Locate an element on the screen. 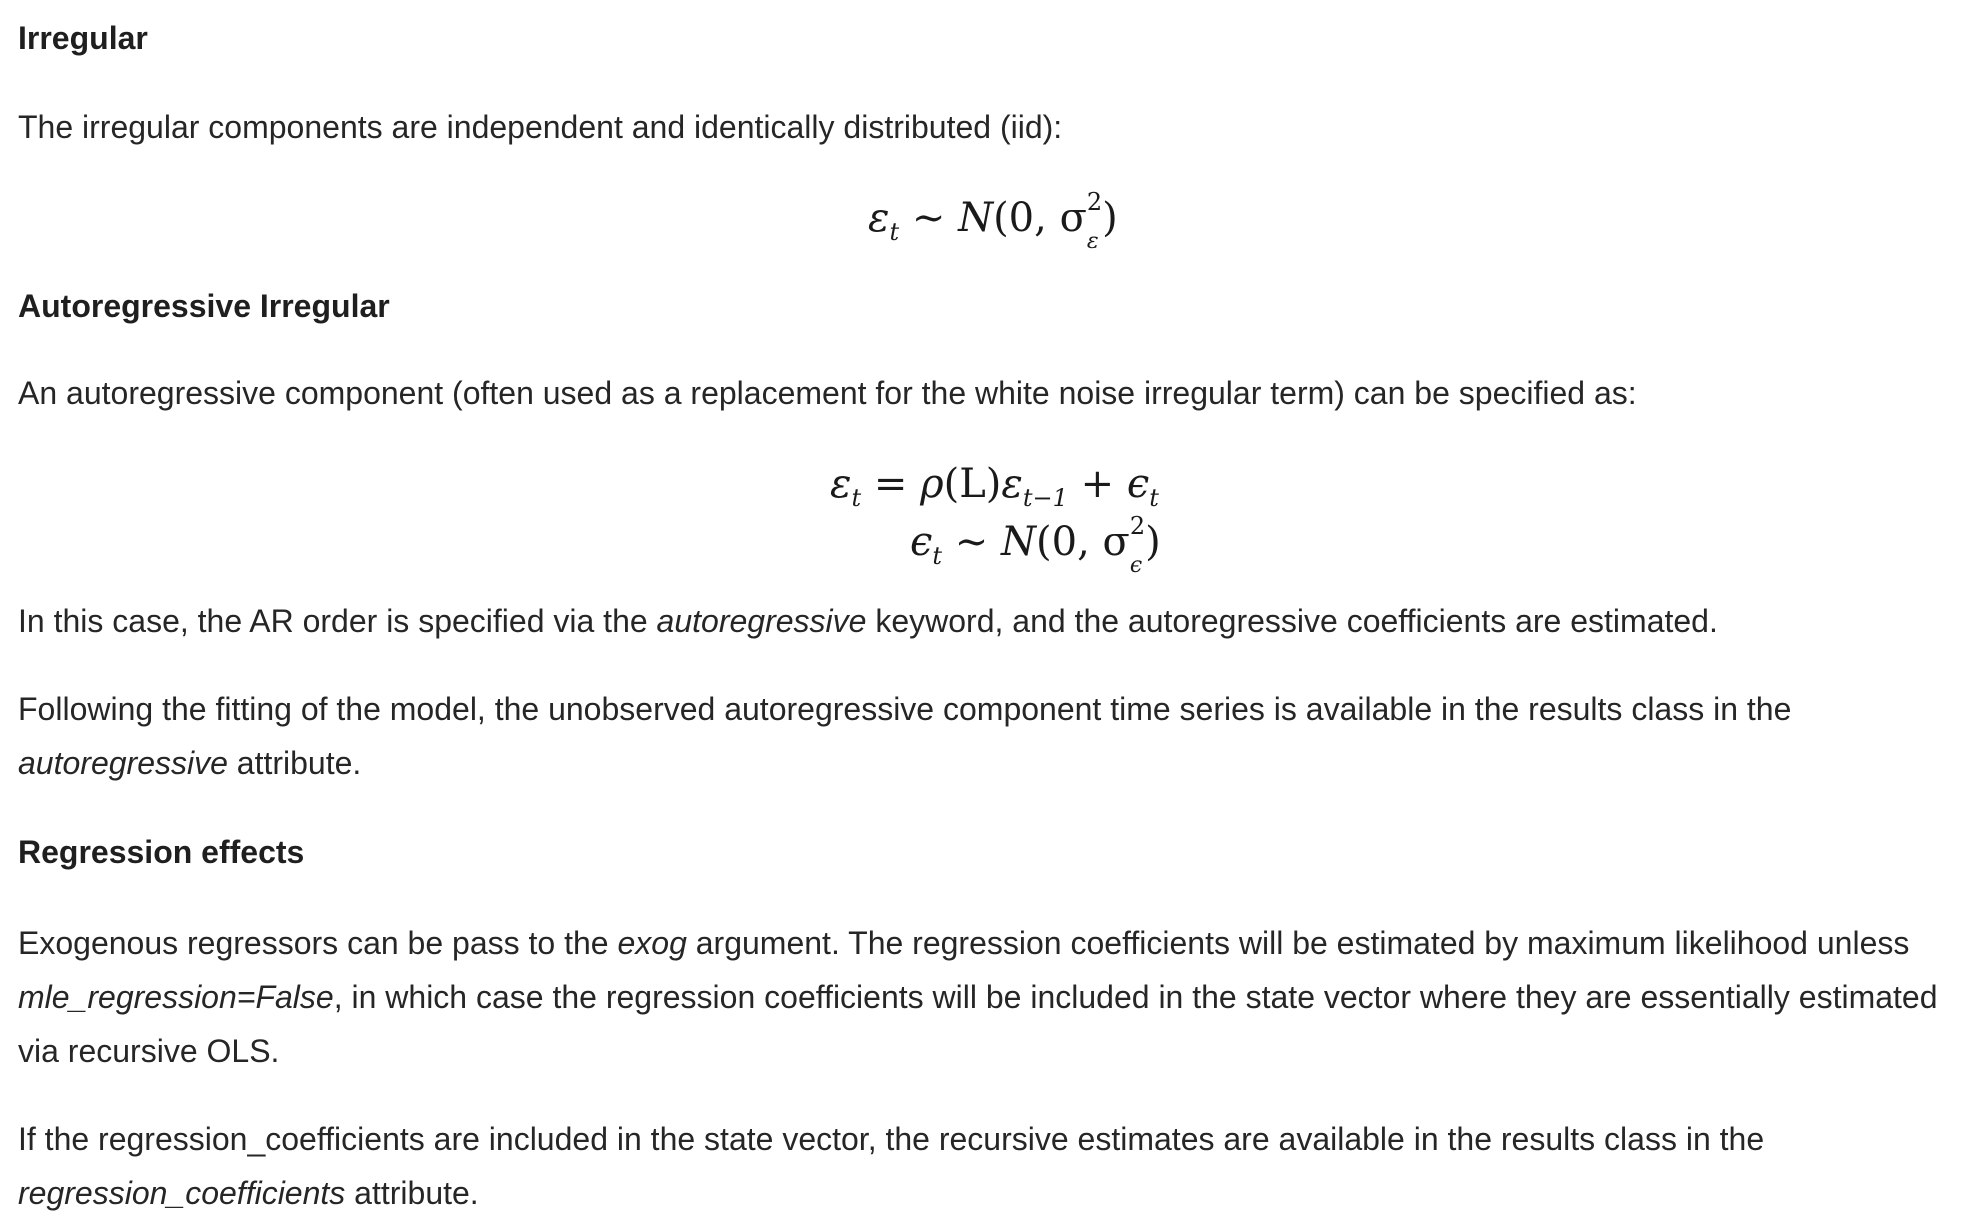 The width and height of the screenshot is (1964, 1230). heading-regression-effects: Regression effects is located at coordinates (161, 852).